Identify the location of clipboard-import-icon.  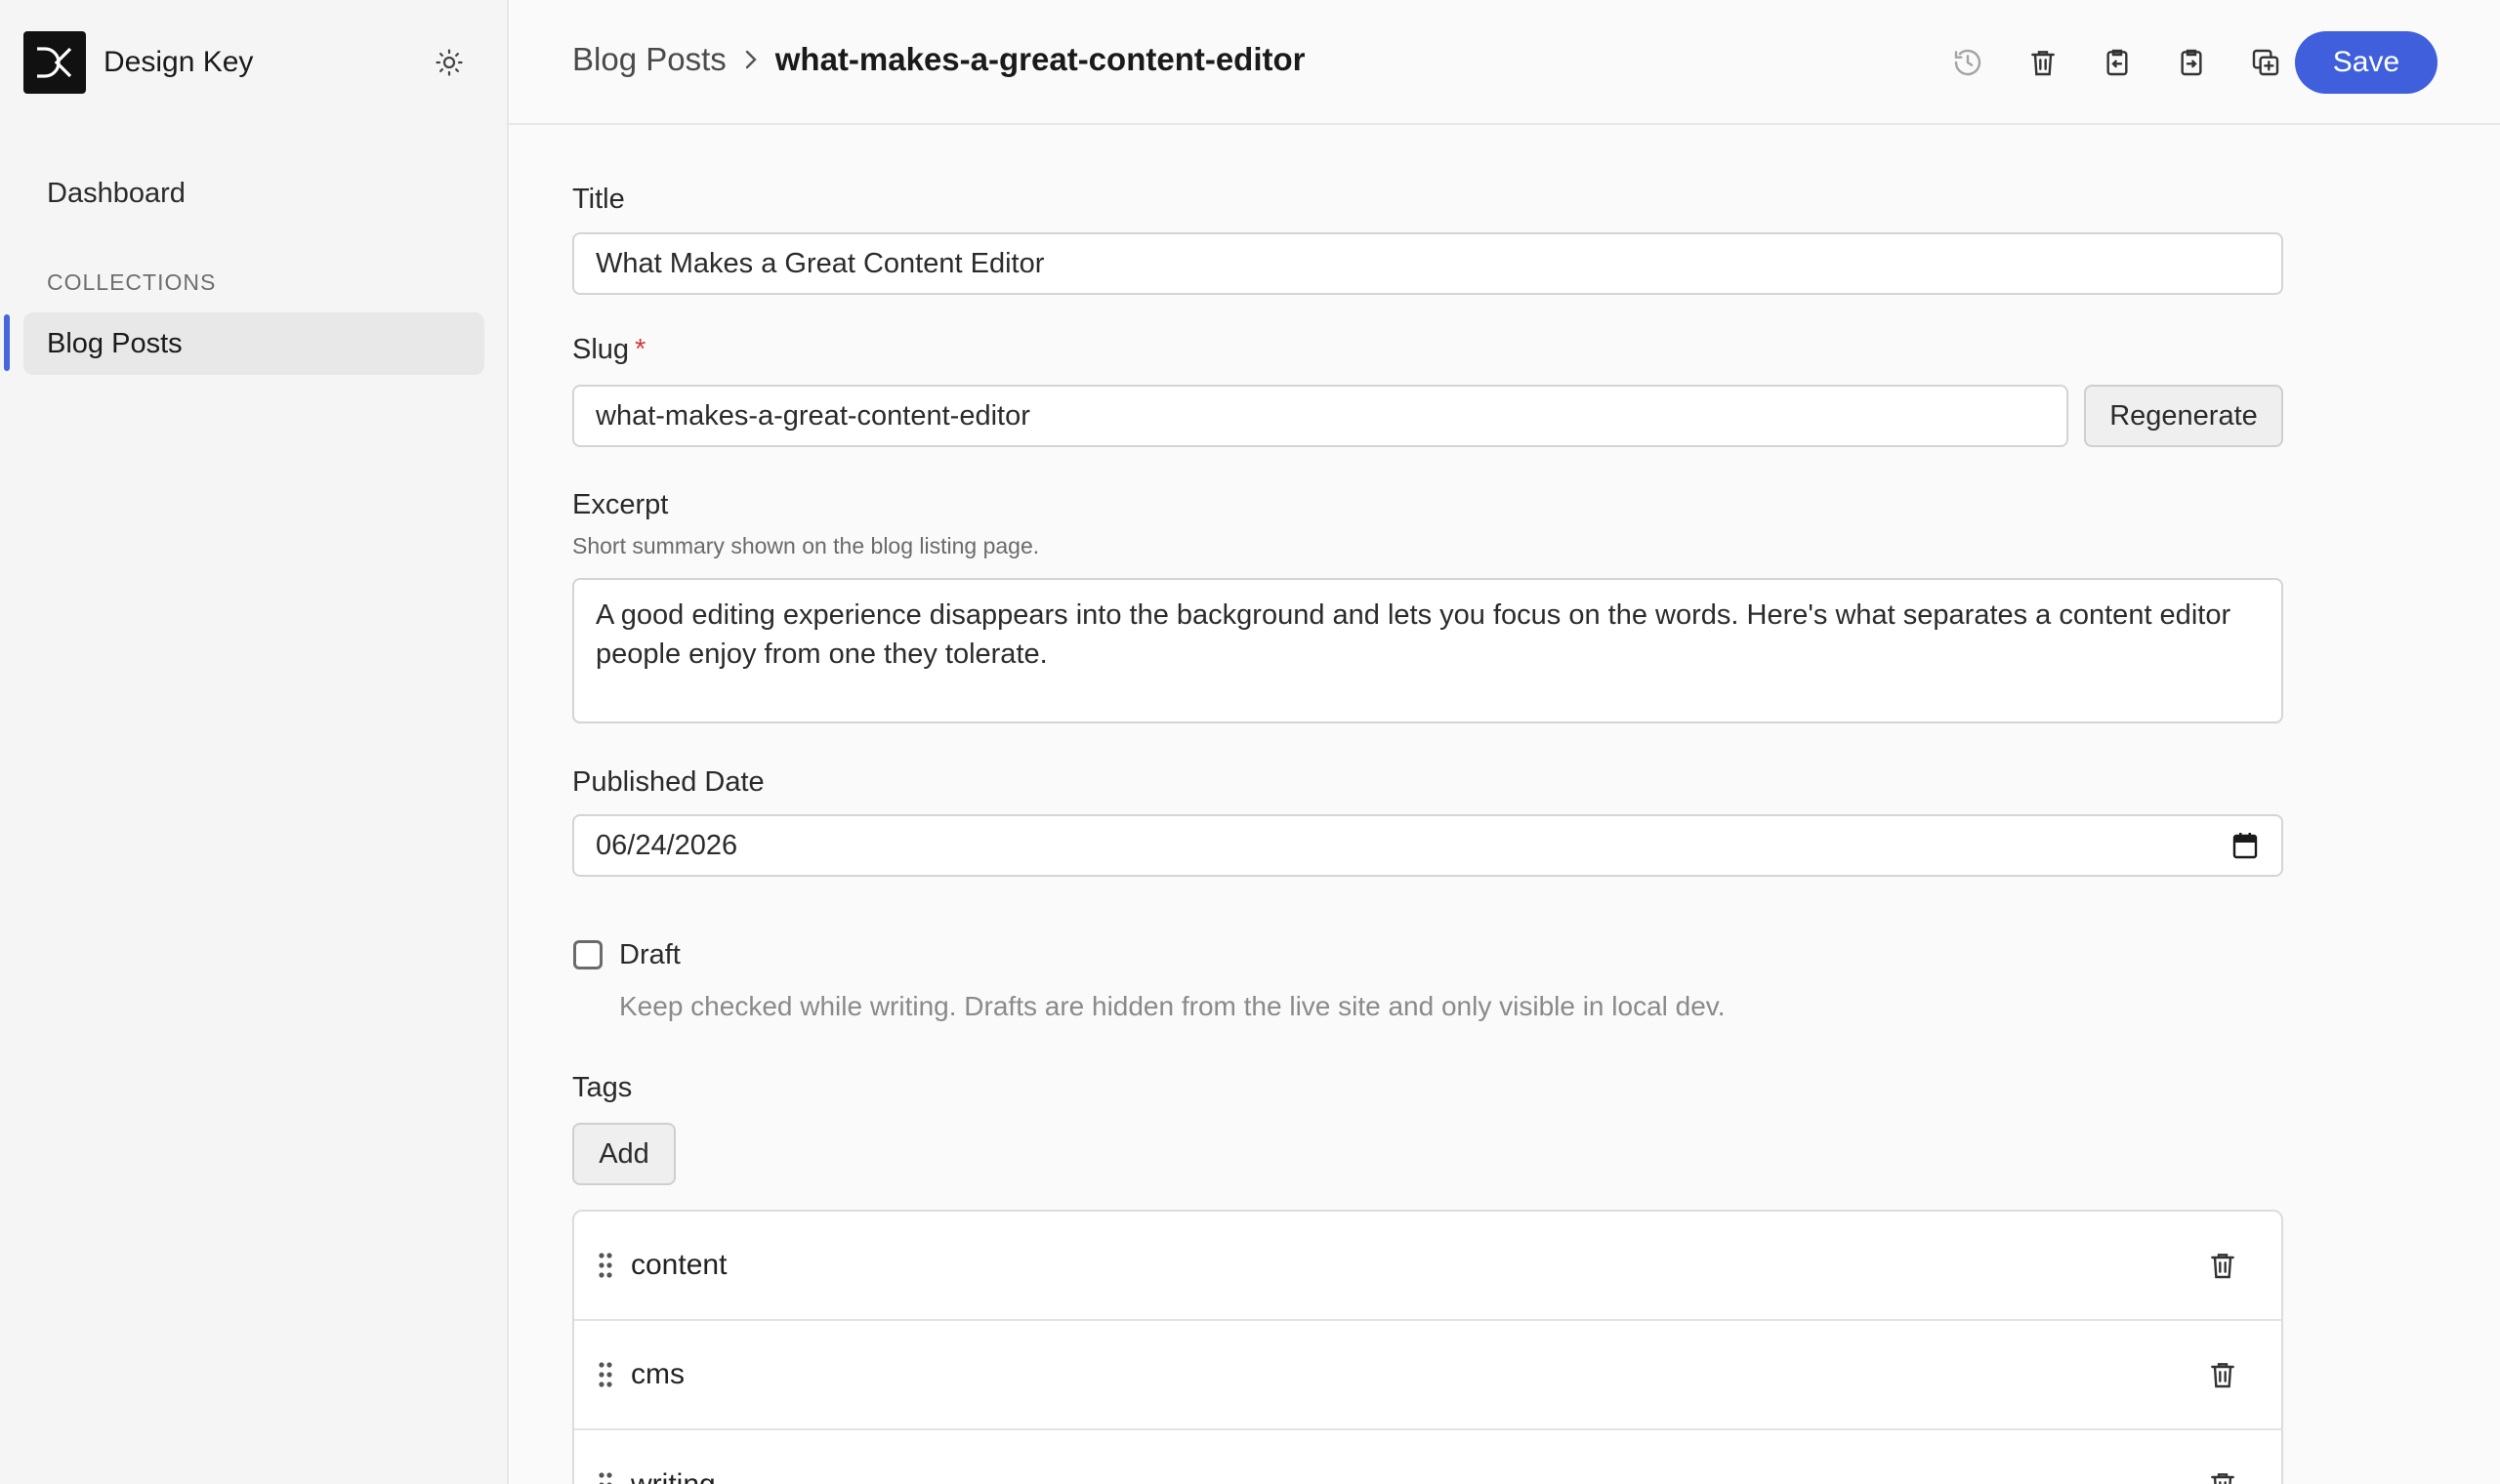
(2117, 63).